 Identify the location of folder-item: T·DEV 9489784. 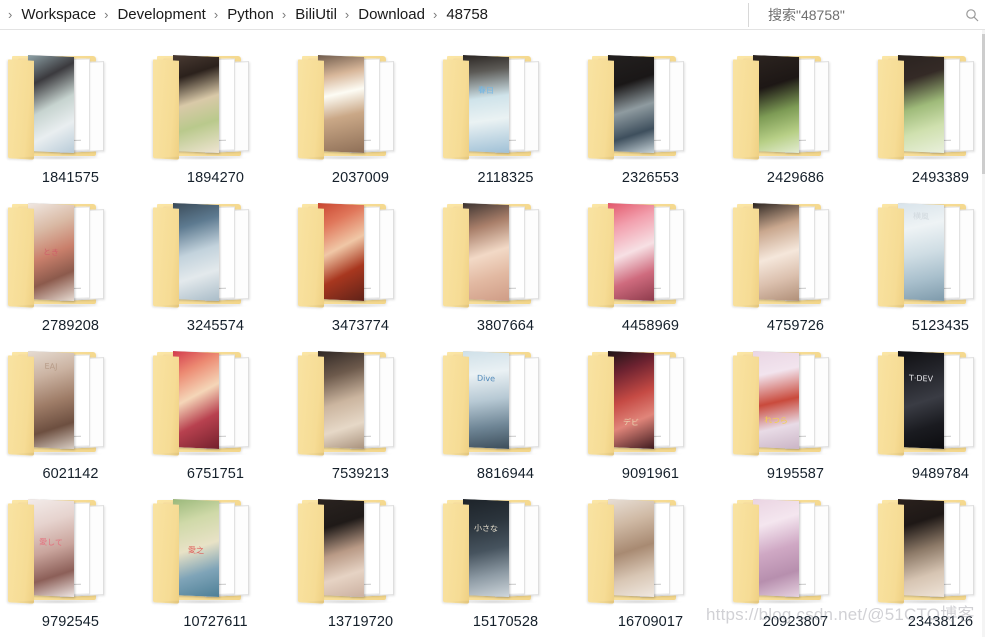
(926, 418).